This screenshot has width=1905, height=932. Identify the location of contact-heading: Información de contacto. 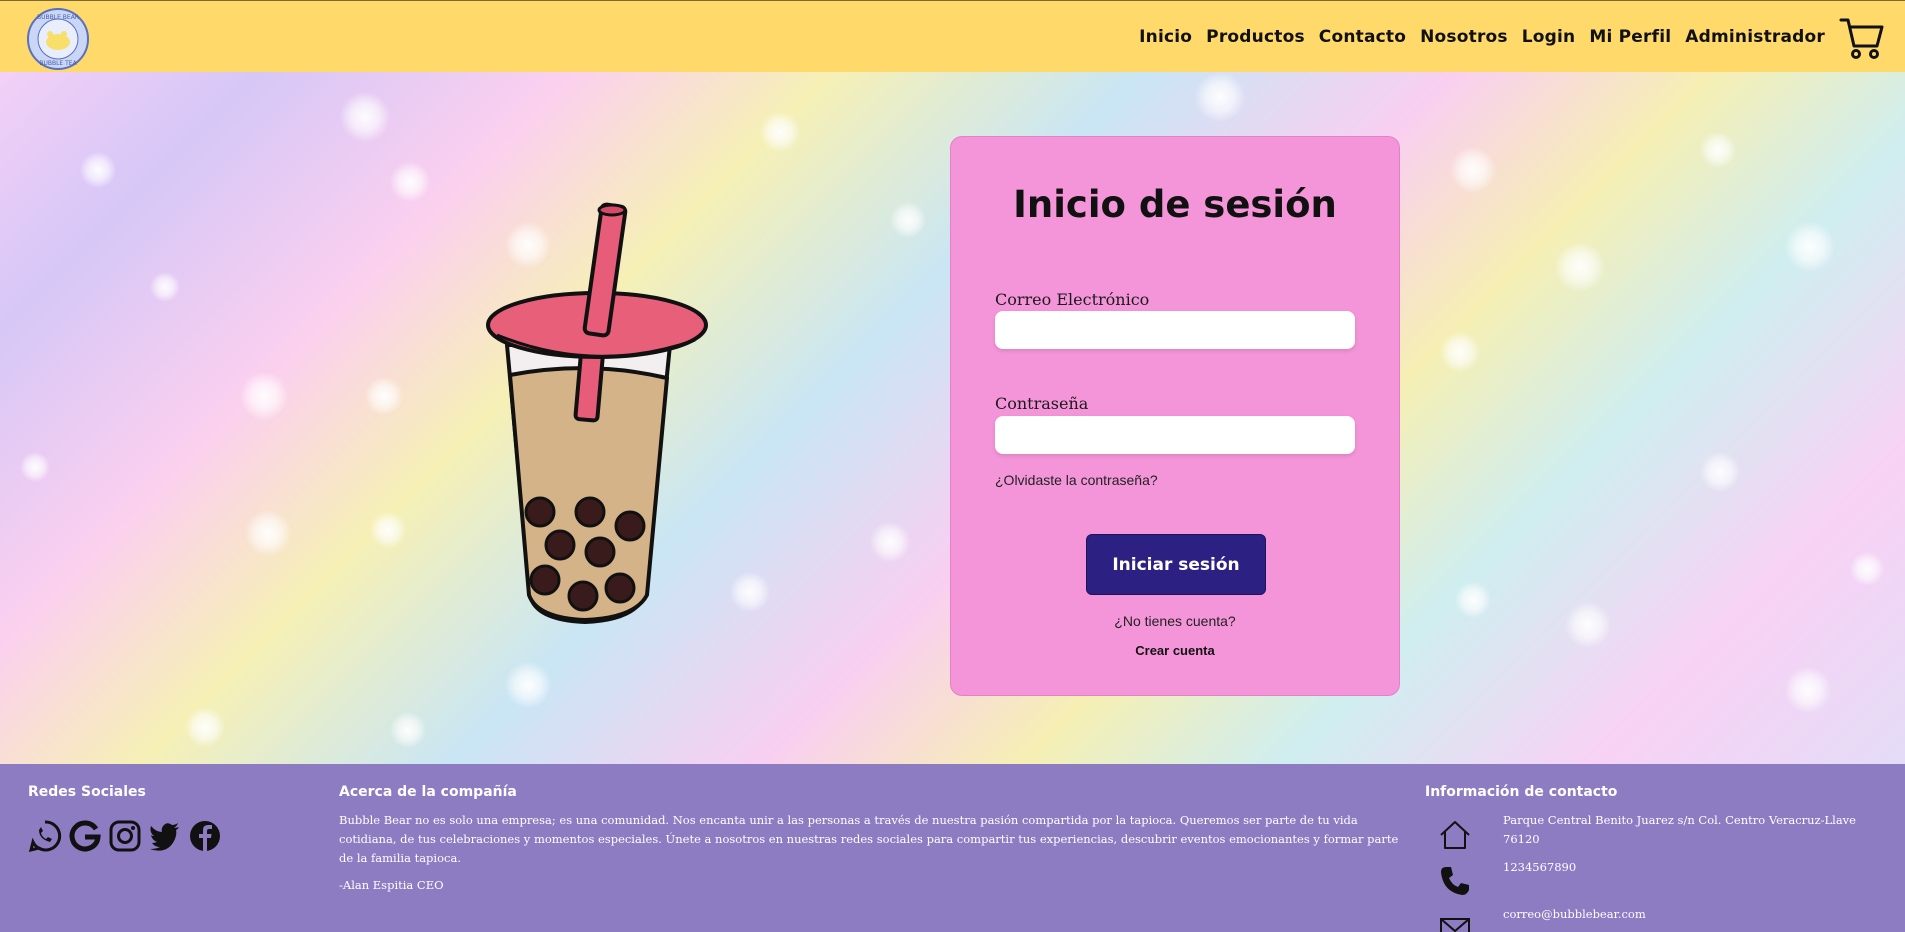
(1521, 792).